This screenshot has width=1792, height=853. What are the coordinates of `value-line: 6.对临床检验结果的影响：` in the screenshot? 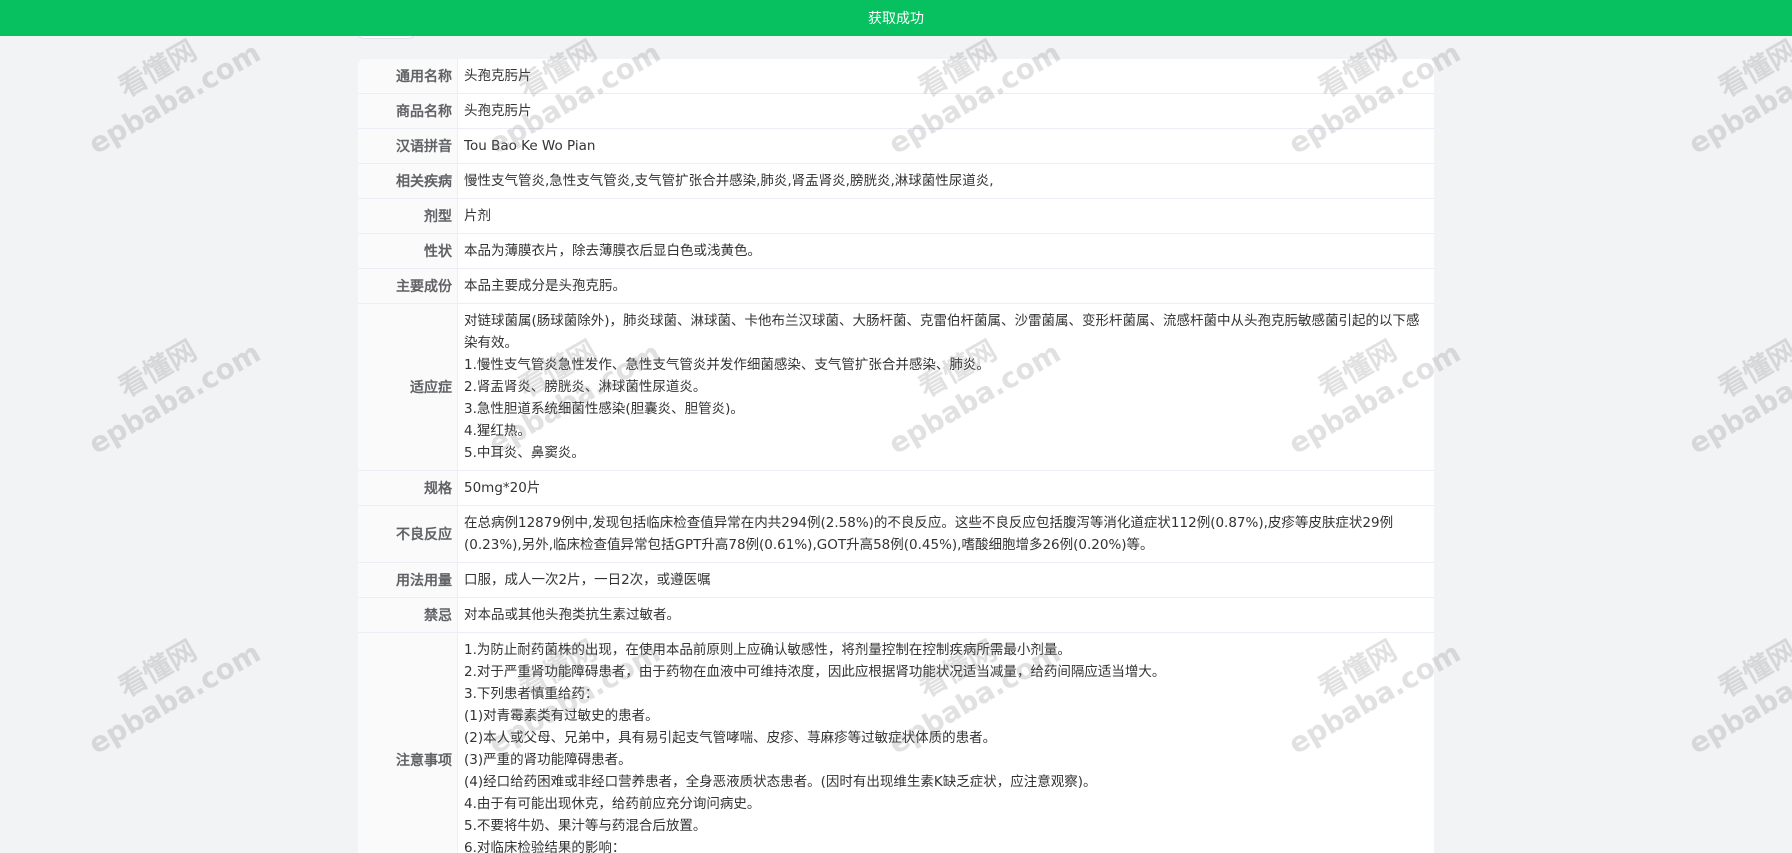 It's located at (545, 846).